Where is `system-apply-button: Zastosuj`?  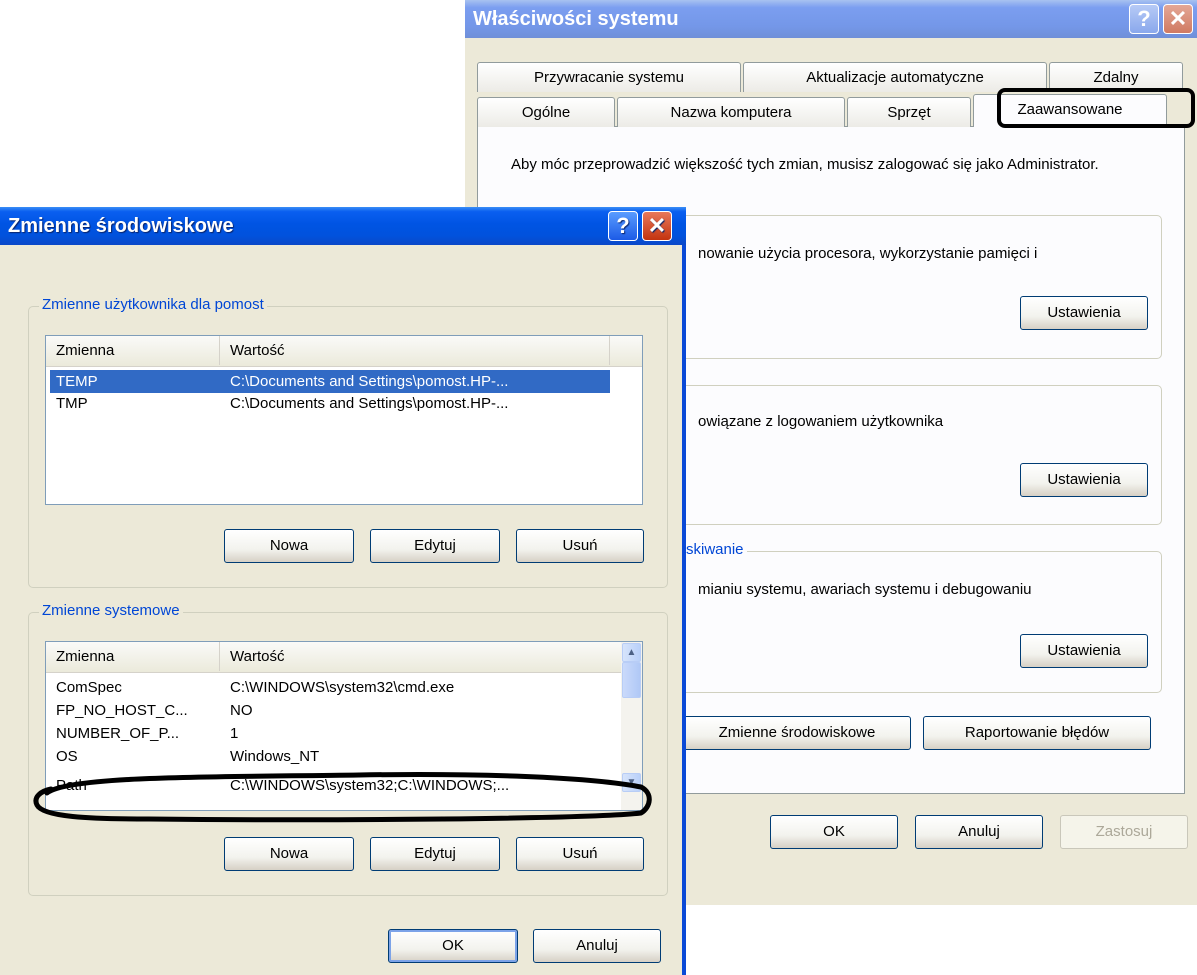 system-apply-button: Zastosuj is located at coordinates (1124, 832).